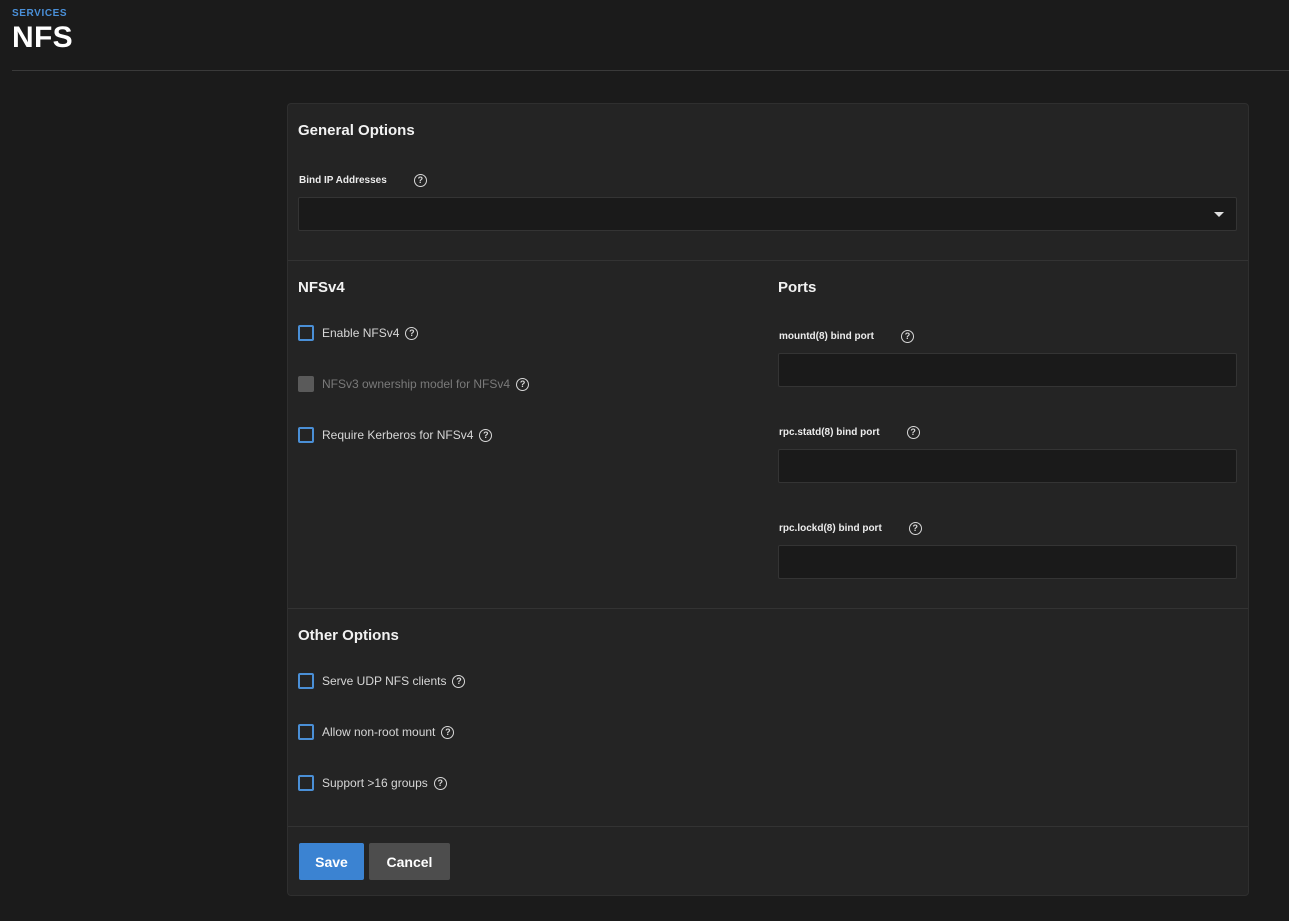 The image size is (1289, 921). Describe the element at coordinates (1007, 370) in the screenshot. I see `mountd-port-input` at that location.